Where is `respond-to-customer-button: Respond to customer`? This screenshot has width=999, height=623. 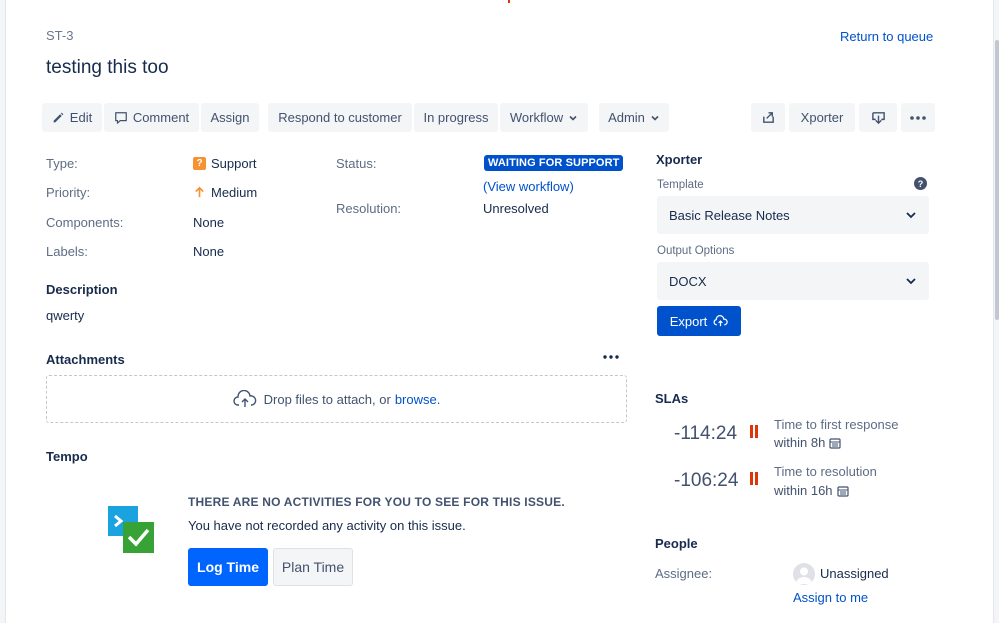 respond-to-customer-button: Respond to customer is located at coordinates (340, 117).